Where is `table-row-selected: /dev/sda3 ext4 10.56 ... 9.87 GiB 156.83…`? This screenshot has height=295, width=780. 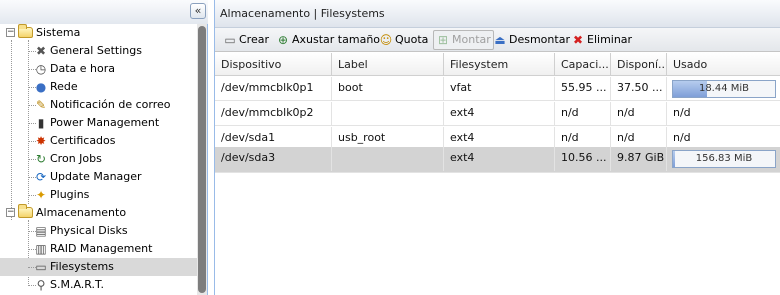
table-row-selected: /dev/sda3 ext4 10.56 ... 9.87 GiB 156.83… is located at coordinates (497, 160).